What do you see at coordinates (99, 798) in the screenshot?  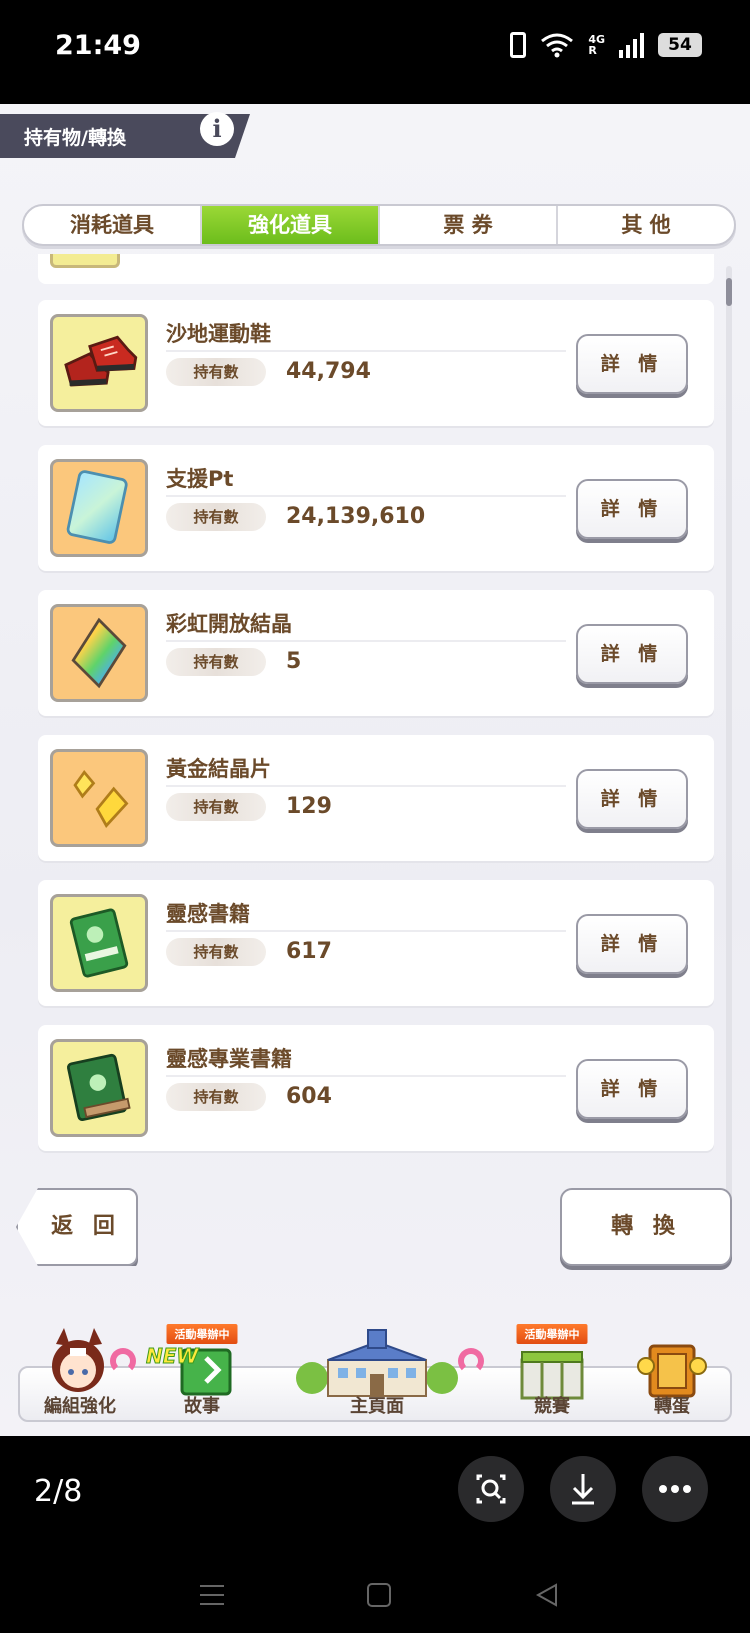 I see `gold-crystal-shard-icon` at bounding box center [99, 798].